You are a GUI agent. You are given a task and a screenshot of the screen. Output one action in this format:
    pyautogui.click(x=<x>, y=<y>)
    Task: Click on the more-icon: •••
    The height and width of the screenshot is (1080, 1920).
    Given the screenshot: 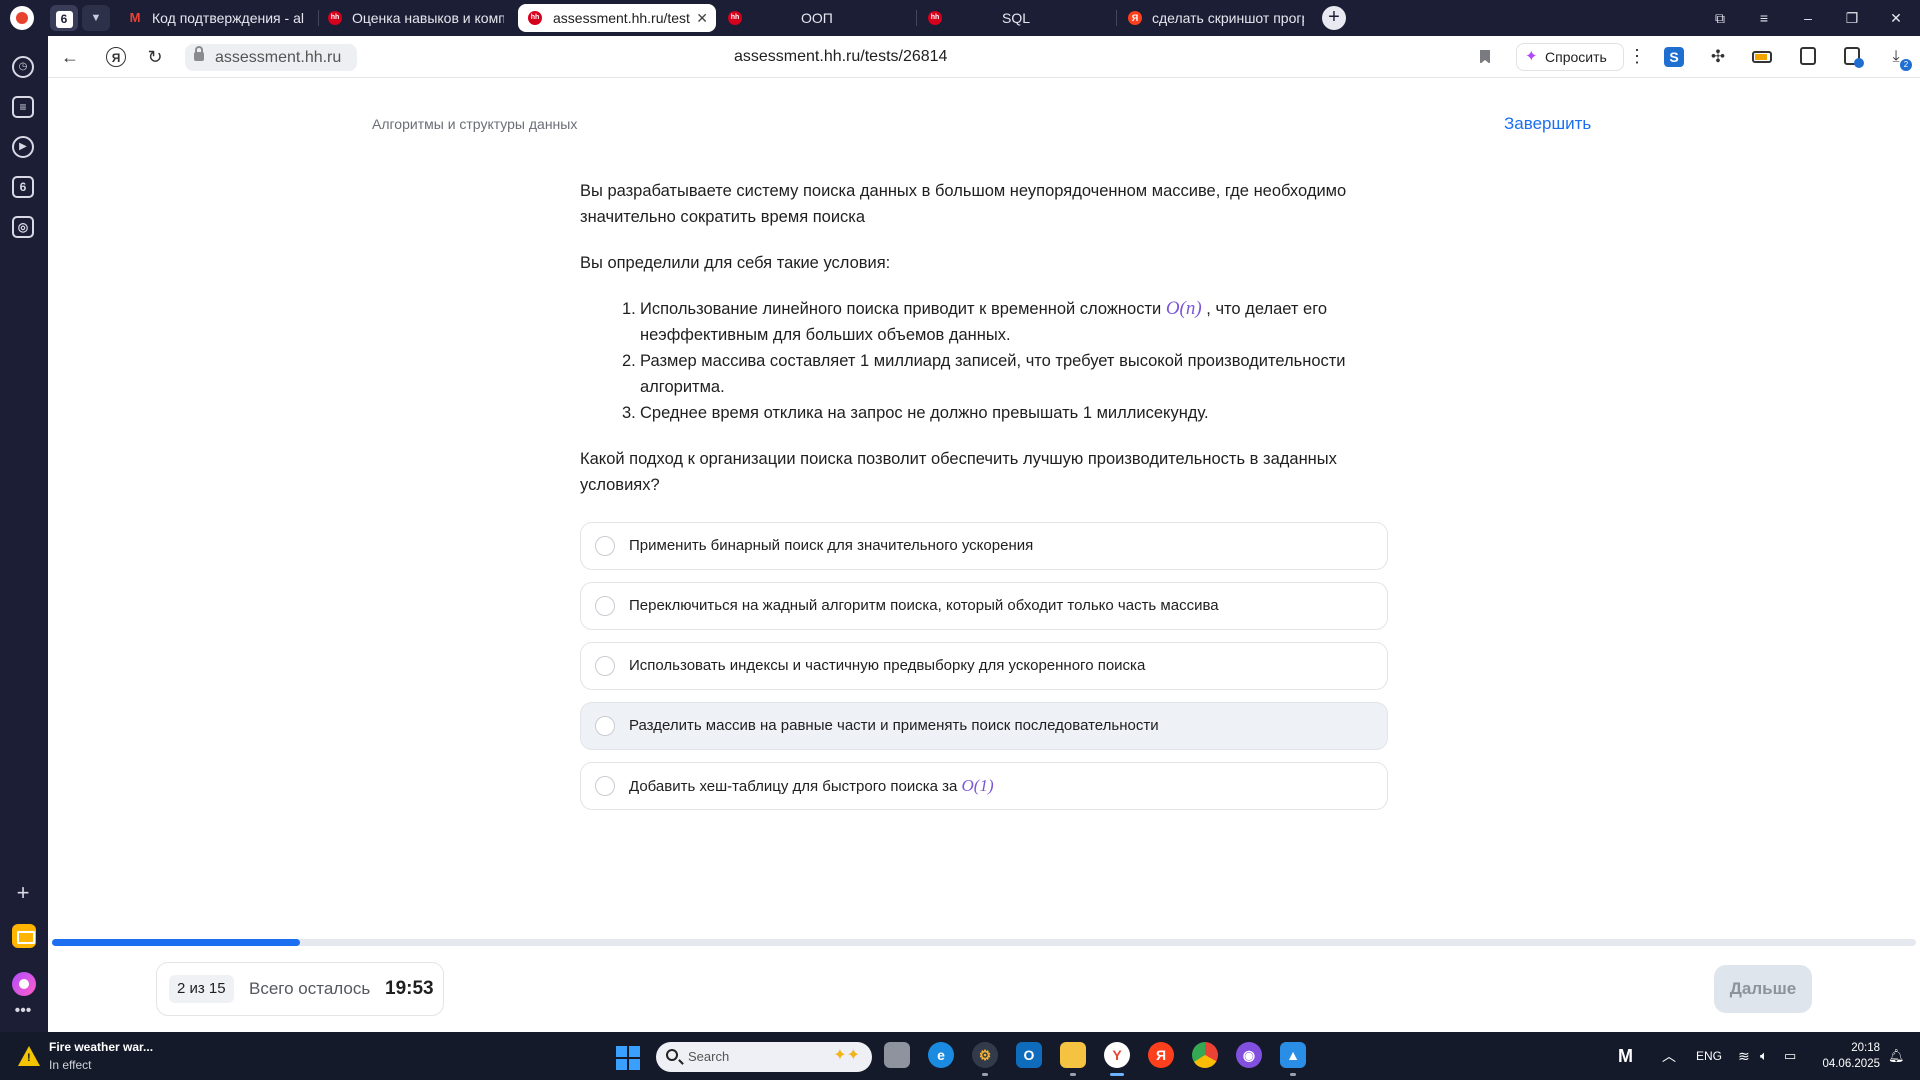 What is the action you would take?
    pyautogui.click(x=23, y=1011)
    